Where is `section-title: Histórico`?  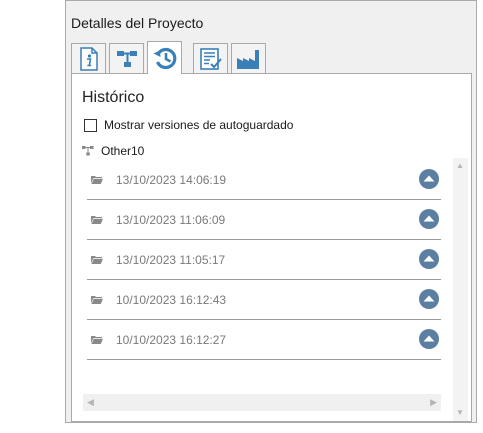 section-title: Histórico is located at coordinates (113, 97).